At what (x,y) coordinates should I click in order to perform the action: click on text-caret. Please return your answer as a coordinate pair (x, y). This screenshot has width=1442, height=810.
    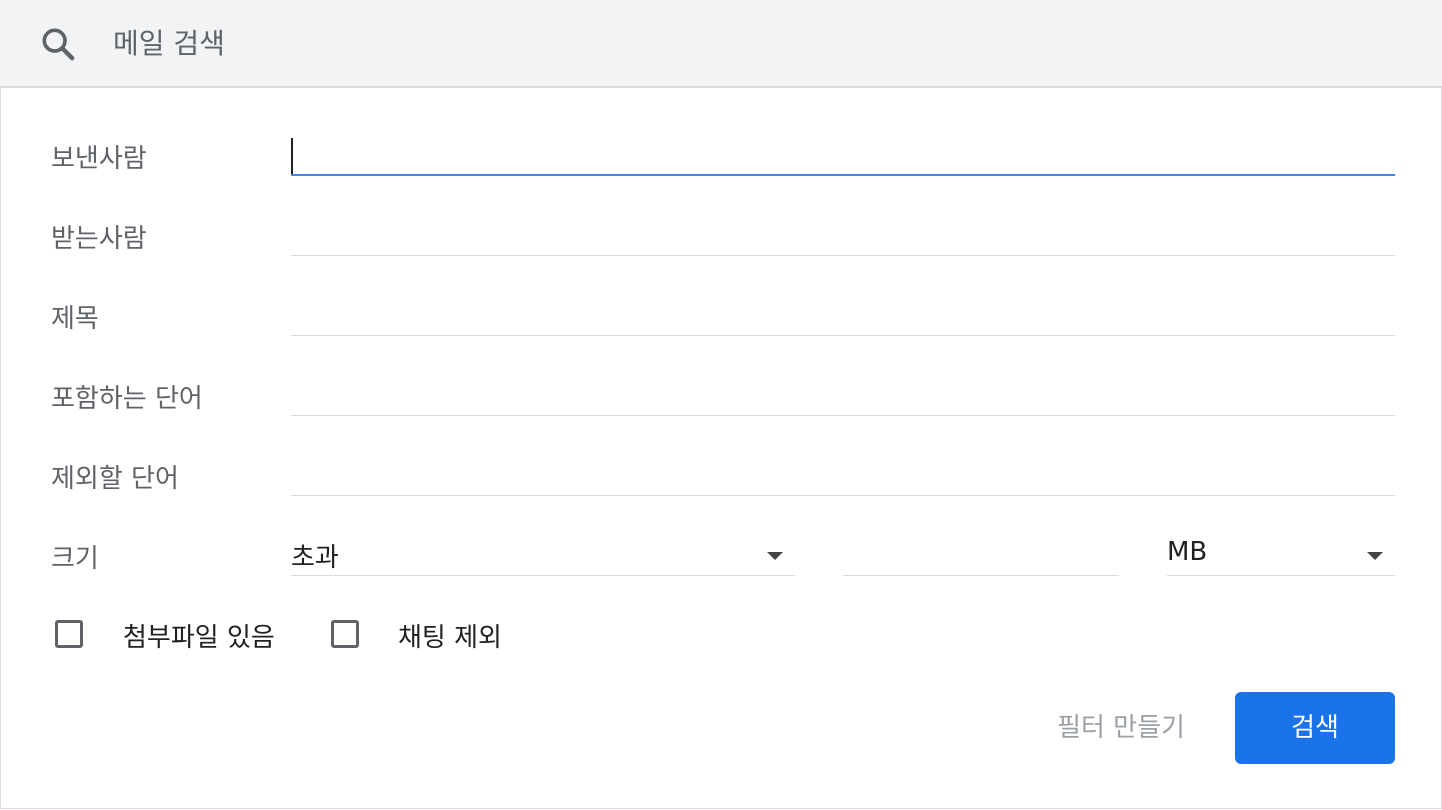
    Looking at the image, I should click on (292, 156).